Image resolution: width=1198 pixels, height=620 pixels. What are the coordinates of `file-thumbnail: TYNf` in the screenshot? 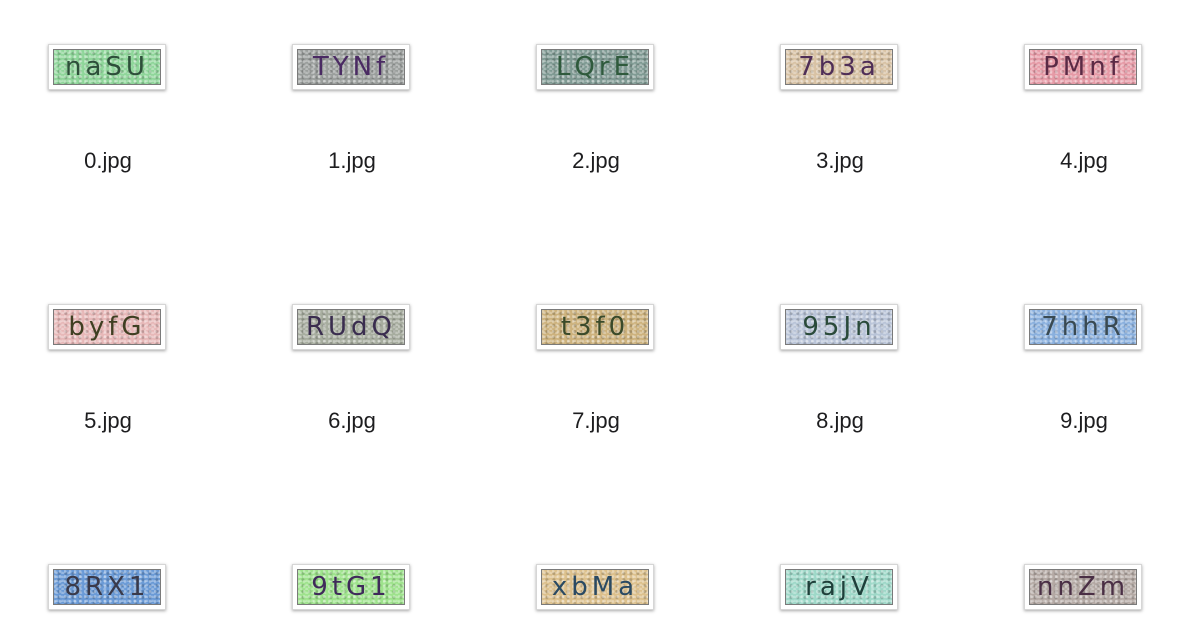 It's located at (351, 67).